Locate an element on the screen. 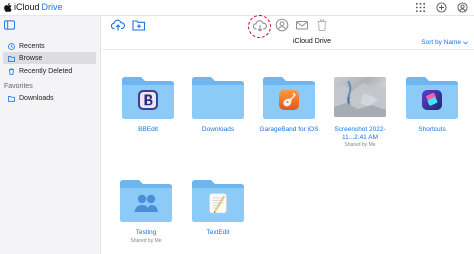 Image resolution: width=474 pixels, height=254 pixels. file-item-garageband: GarageBand for iOS is located at coordinates (289, 104).